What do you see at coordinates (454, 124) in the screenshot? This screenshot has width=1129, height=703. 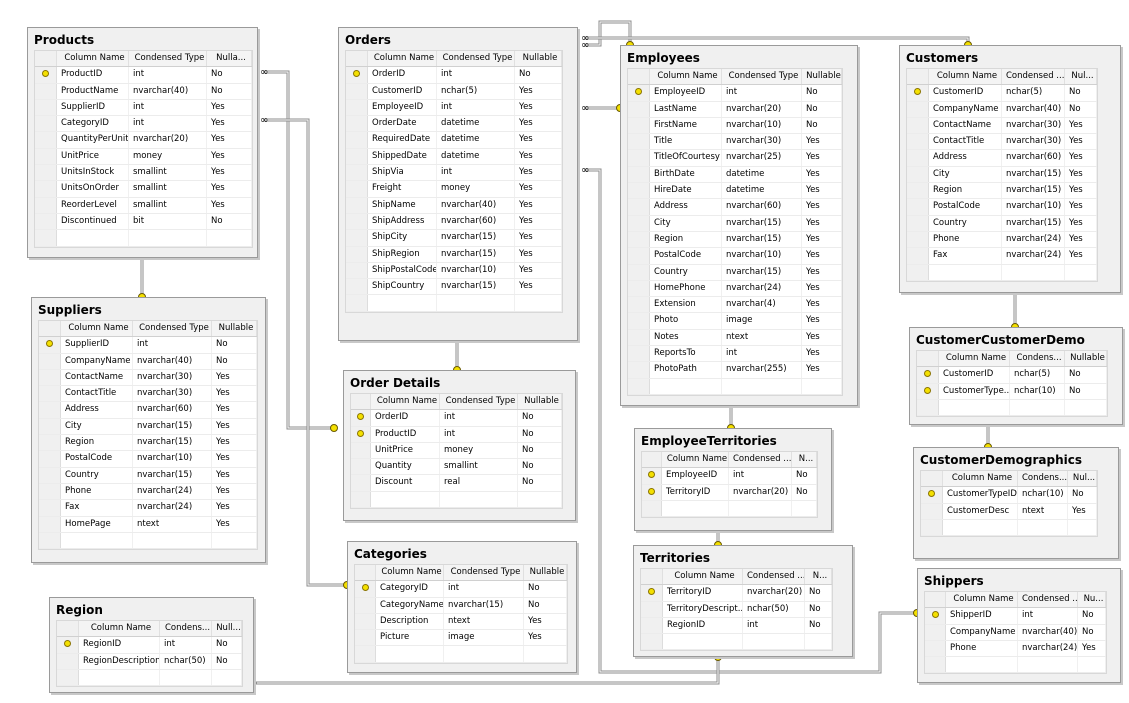 I see `table-row: OrderDate datetime Yes` at bounding box center [454, 124].